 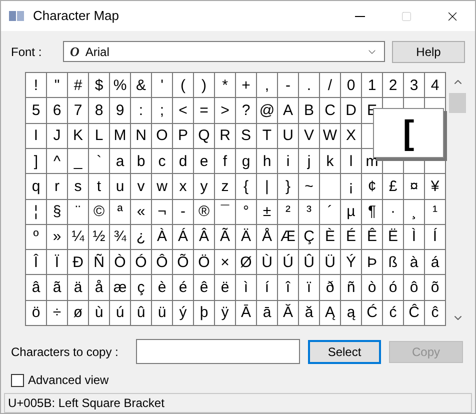 I want to click on character-cell: Ą, so click(x=330, y=313).